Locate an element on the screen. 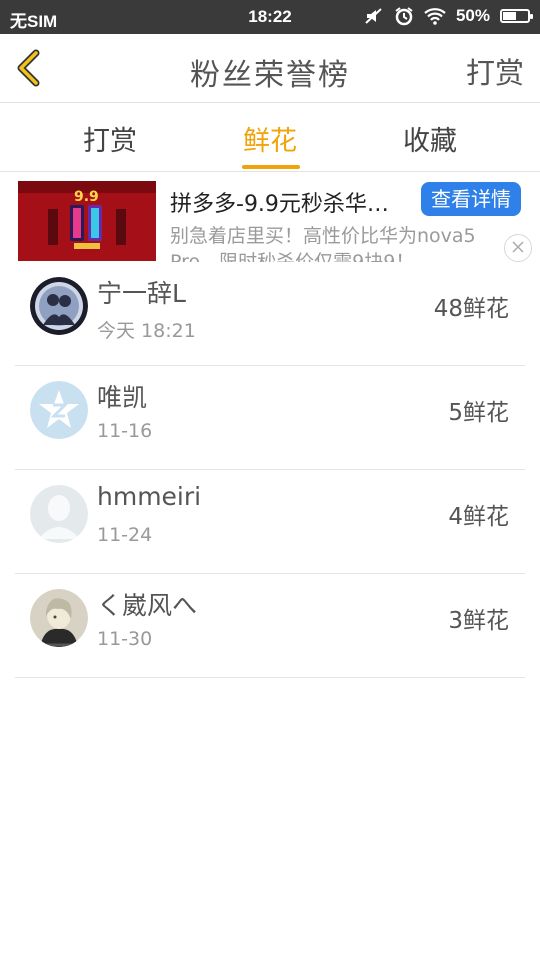 This screenshot has width=540, height=960. tab-bar: 打赏 鲜花 收藏 is located at coordinates (270, 137).